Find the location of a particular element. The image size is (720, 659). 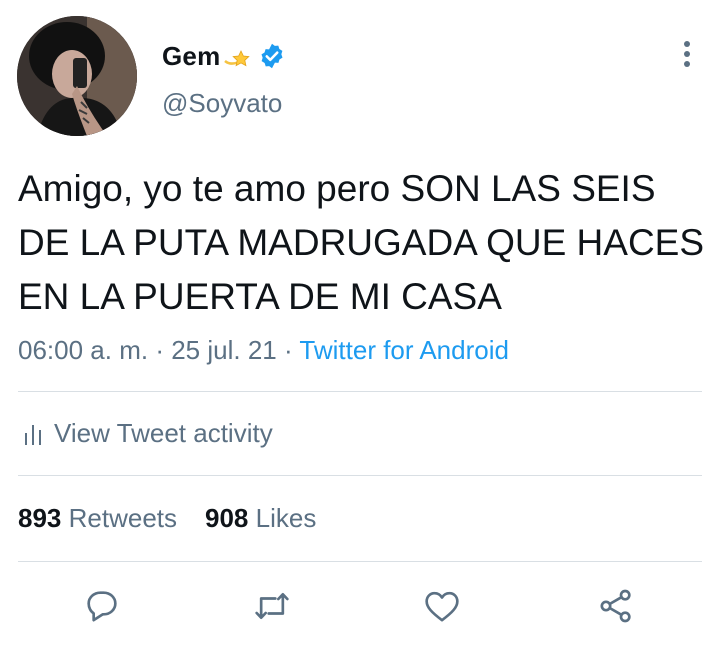

author-handle: @Soyvato is located at coordinates (222, 103).